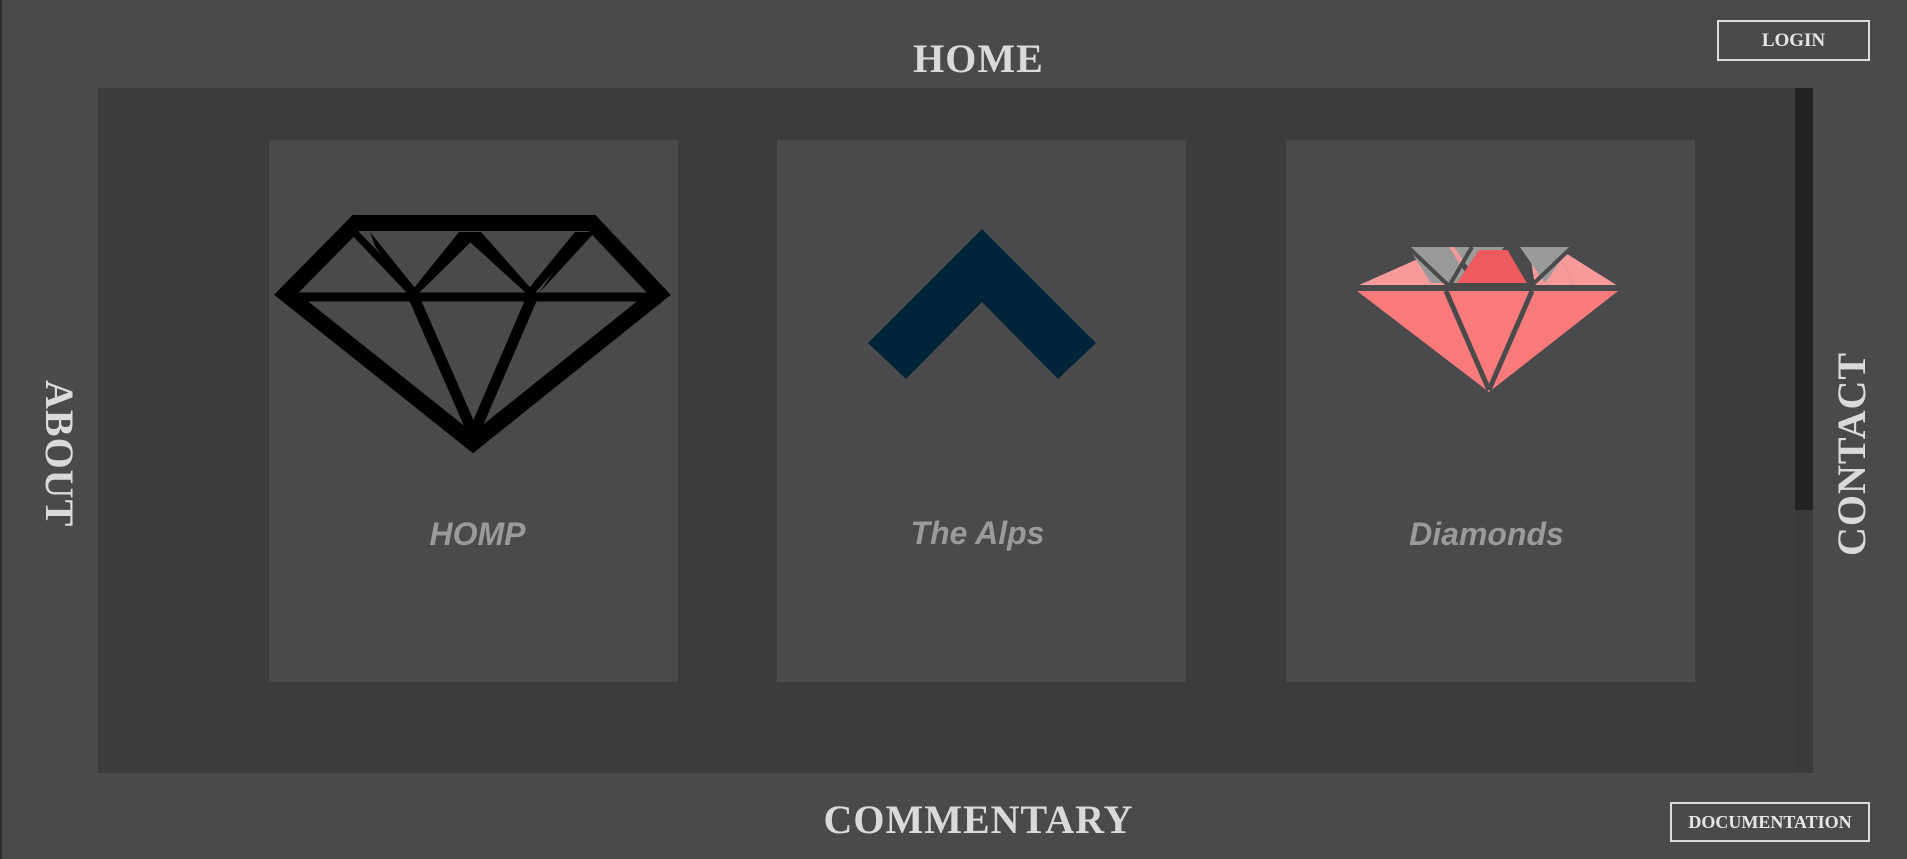 The image size is (1907, 859). What do you see at coordinates (954, 820) in the screenshot?
I see `nav-commentary: COMMENTARY` at bounding box center [954, 820].